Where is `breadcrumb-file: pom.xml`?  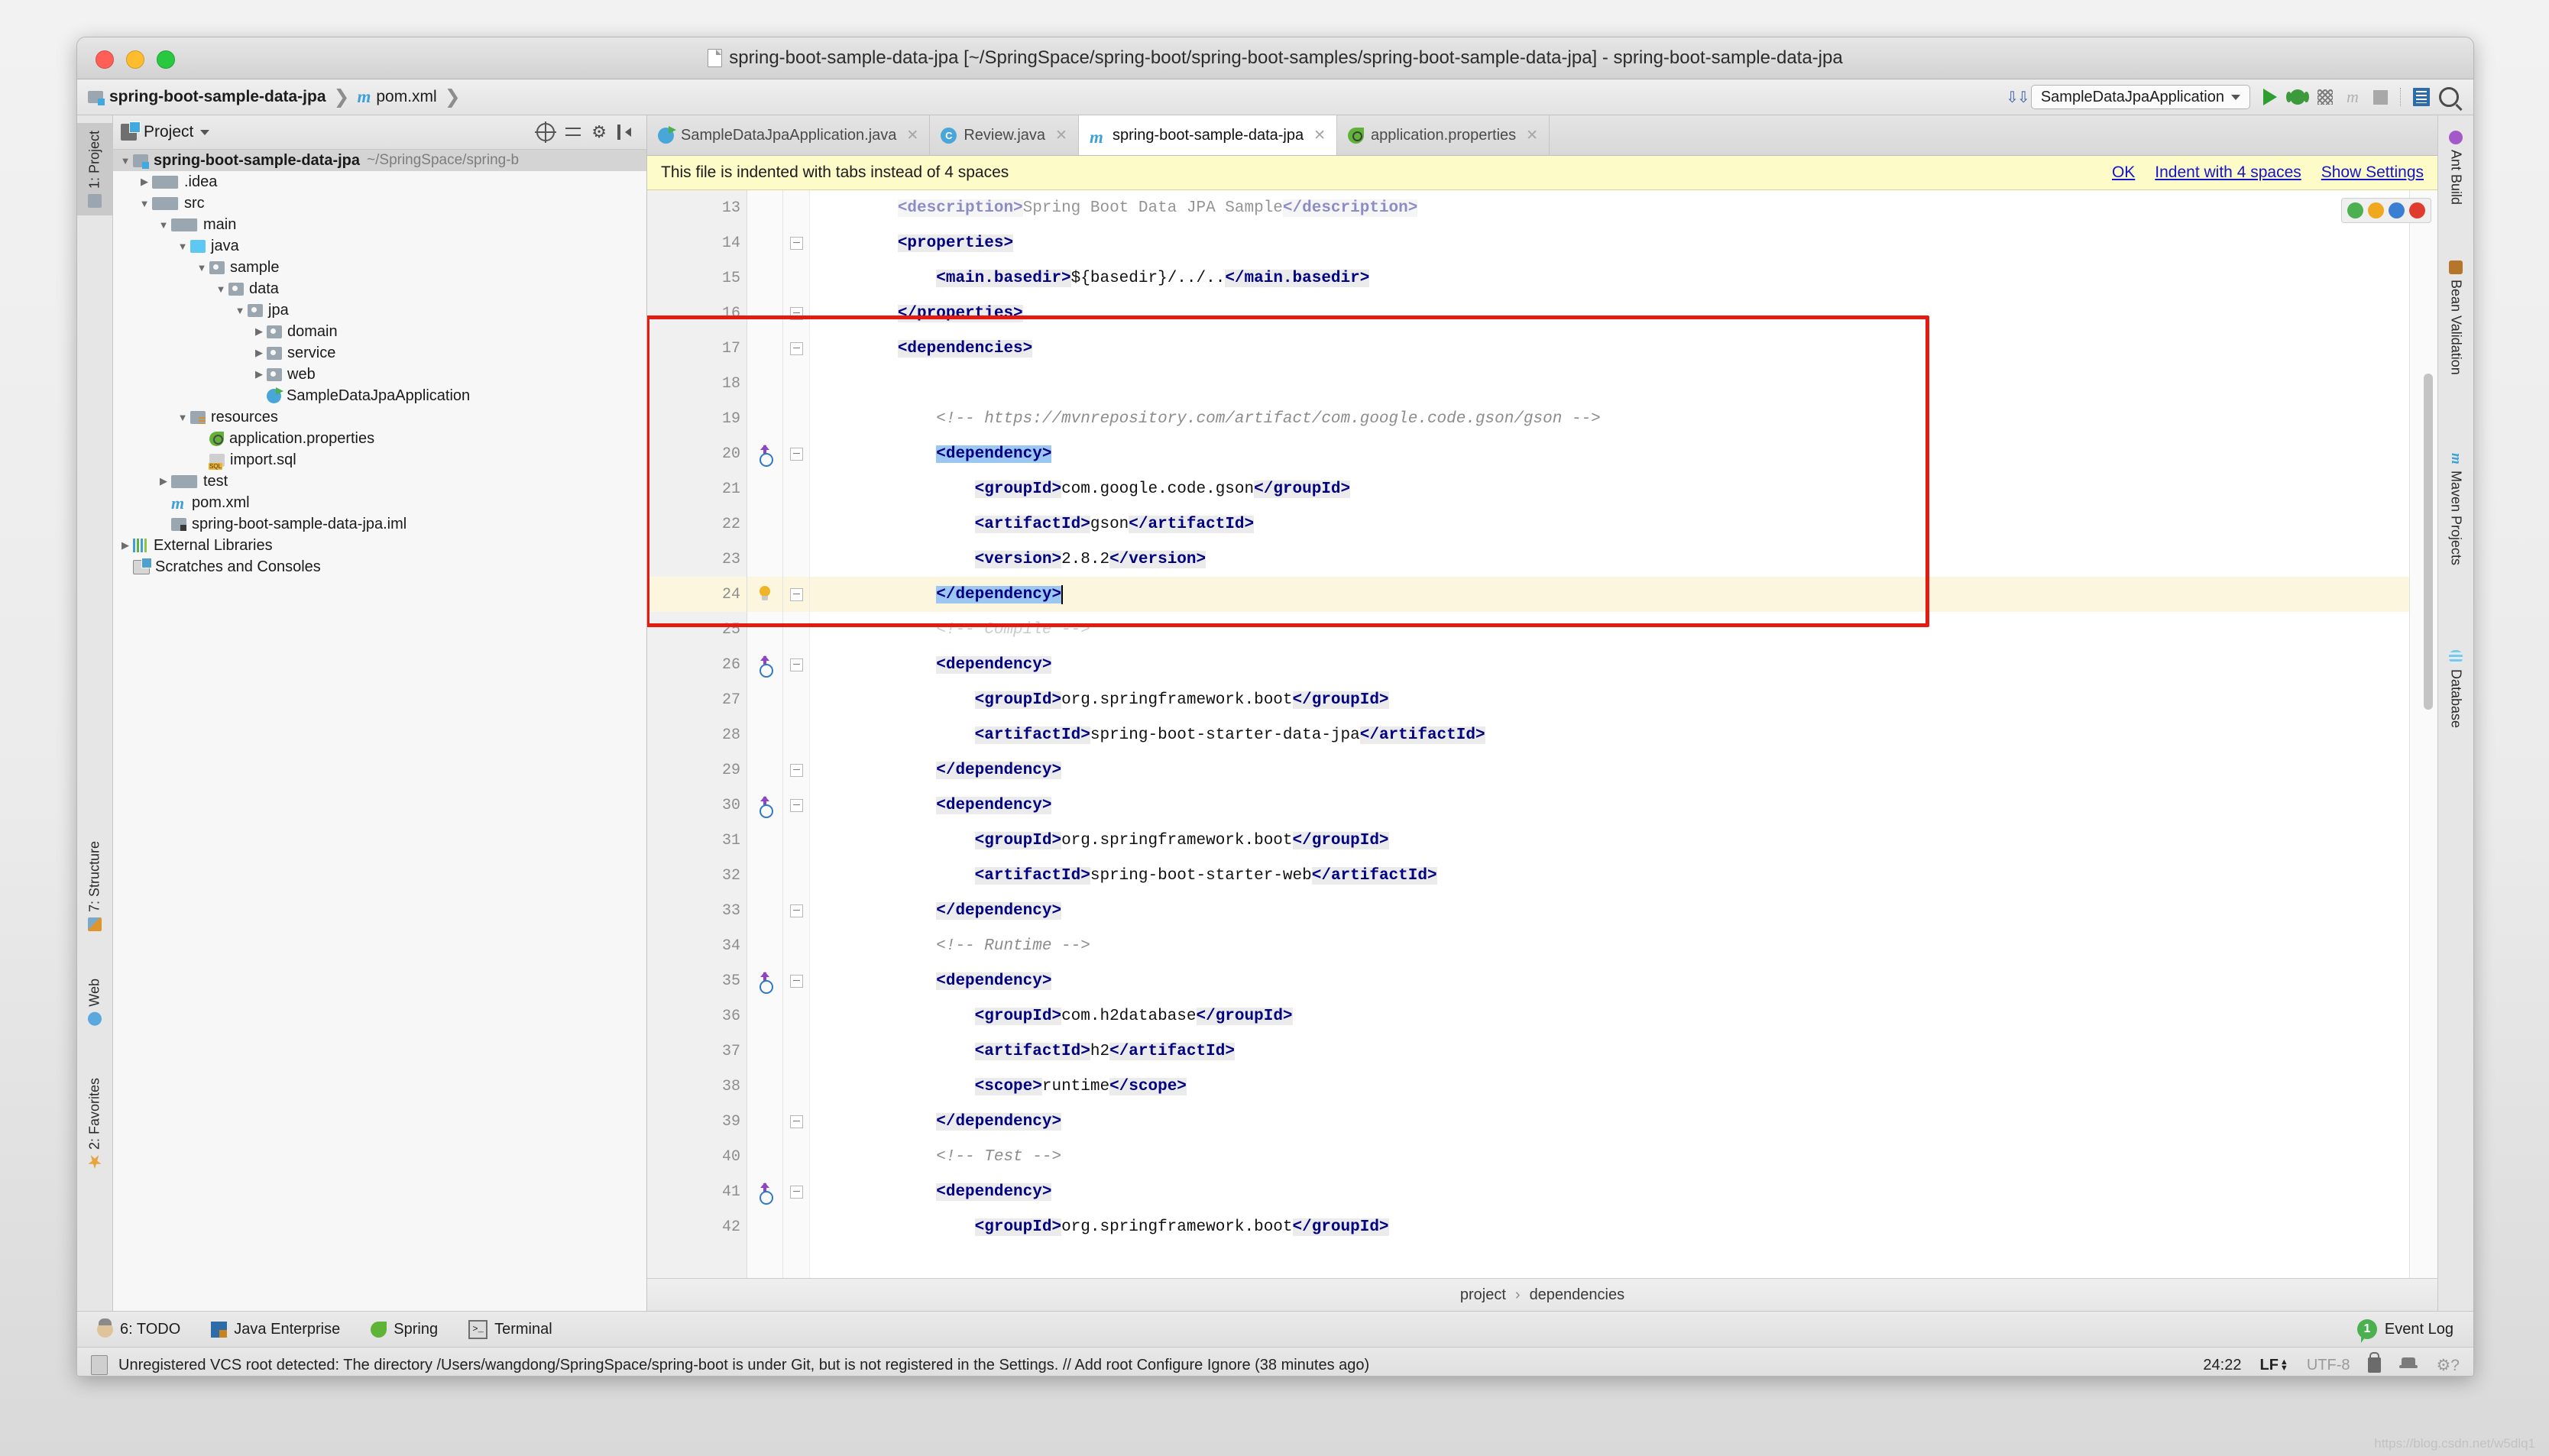
breadcrumb-file: pom.xml is located at coordinates (406, 97).